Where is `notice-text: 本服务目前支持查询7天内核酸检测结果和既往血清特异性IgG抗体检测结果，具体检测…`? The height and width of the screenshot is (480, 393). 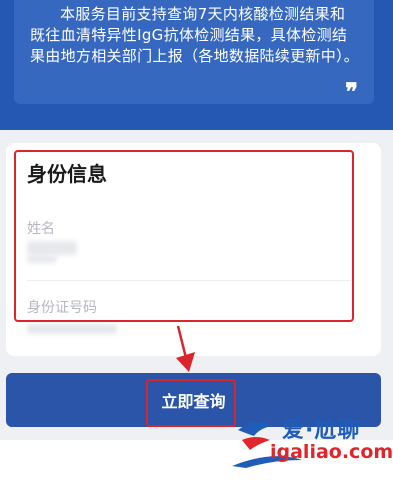
notice-text: 本服务目前支持查询7天内核酸检测结果和既往血清特异性IgG抗体检测结果，具体检测… is located at coordinates (195, 35).